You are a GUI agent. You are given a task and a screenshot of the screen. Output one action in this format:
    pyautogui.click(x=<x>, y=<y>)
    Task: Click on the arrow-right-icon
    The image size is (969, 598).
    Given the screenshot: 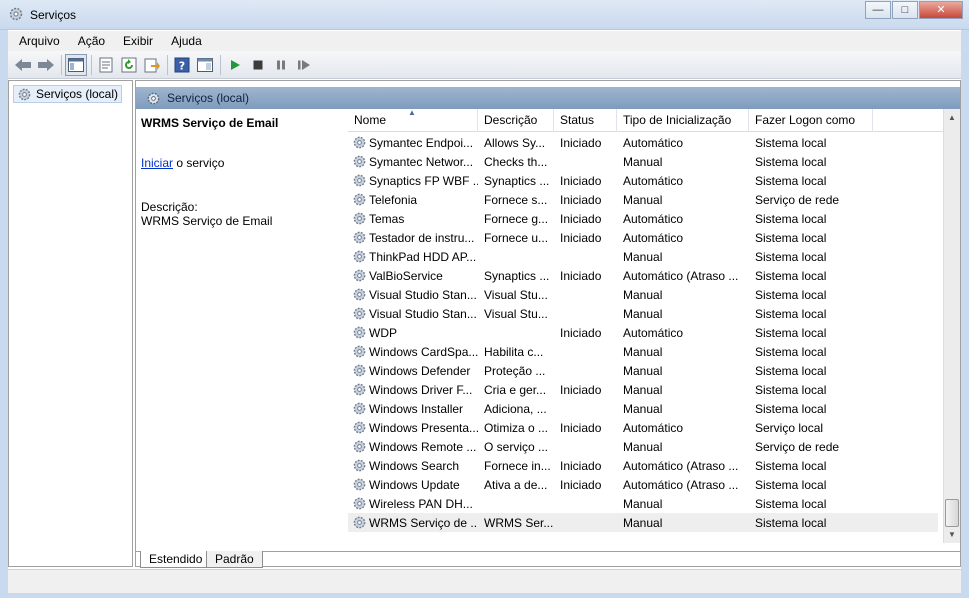 What is the action you would take?
    pyautogui.click(x=46, y=64)
    